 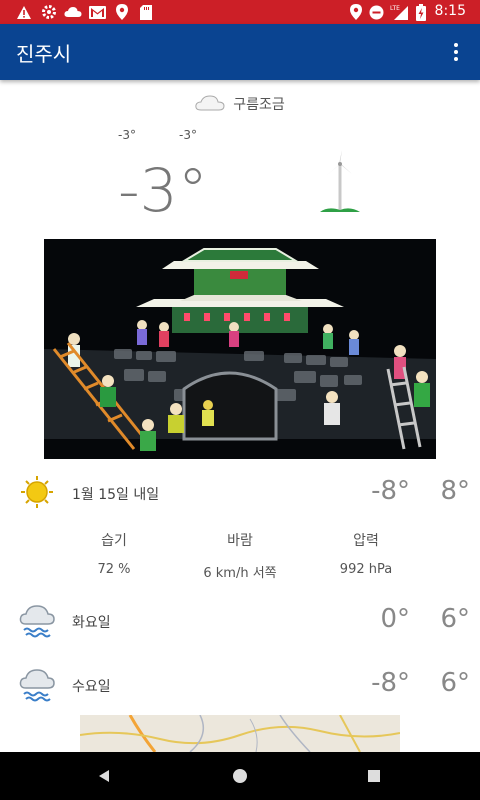 I want to click on warning-icon, so click(x=24, y=12).